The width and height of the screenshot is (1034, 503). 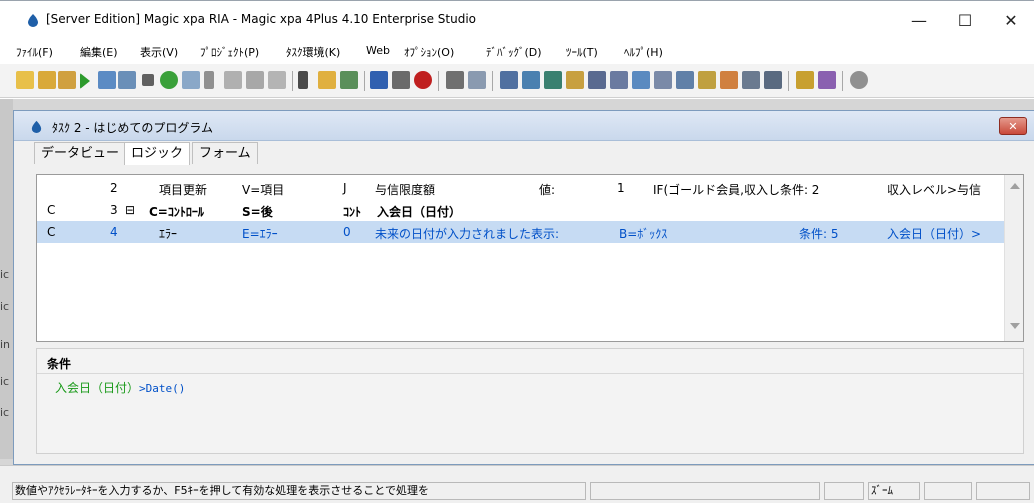 I want to click on row-type: C, so click(x=51, y=232).